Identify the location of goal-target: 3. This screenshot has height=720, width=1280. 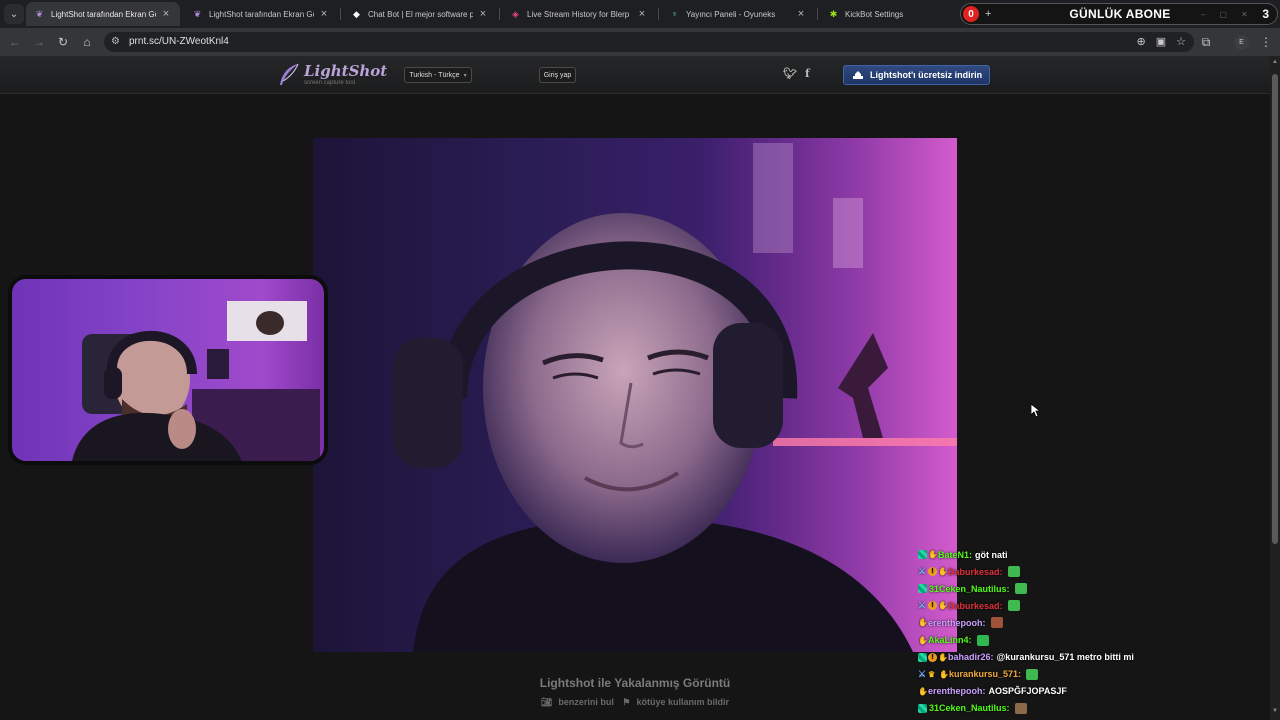
(1265, 14).